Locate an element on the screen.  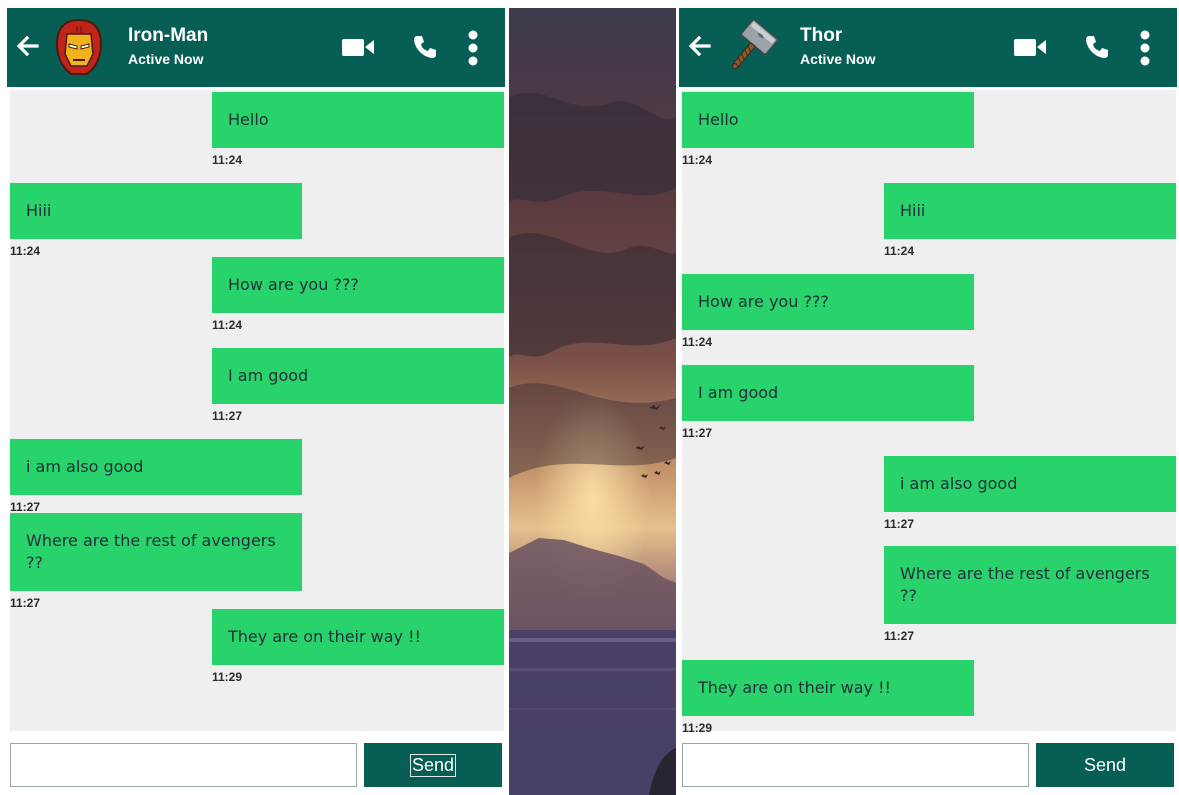
thor-hammer-icon is located at coordinates (751, 47).